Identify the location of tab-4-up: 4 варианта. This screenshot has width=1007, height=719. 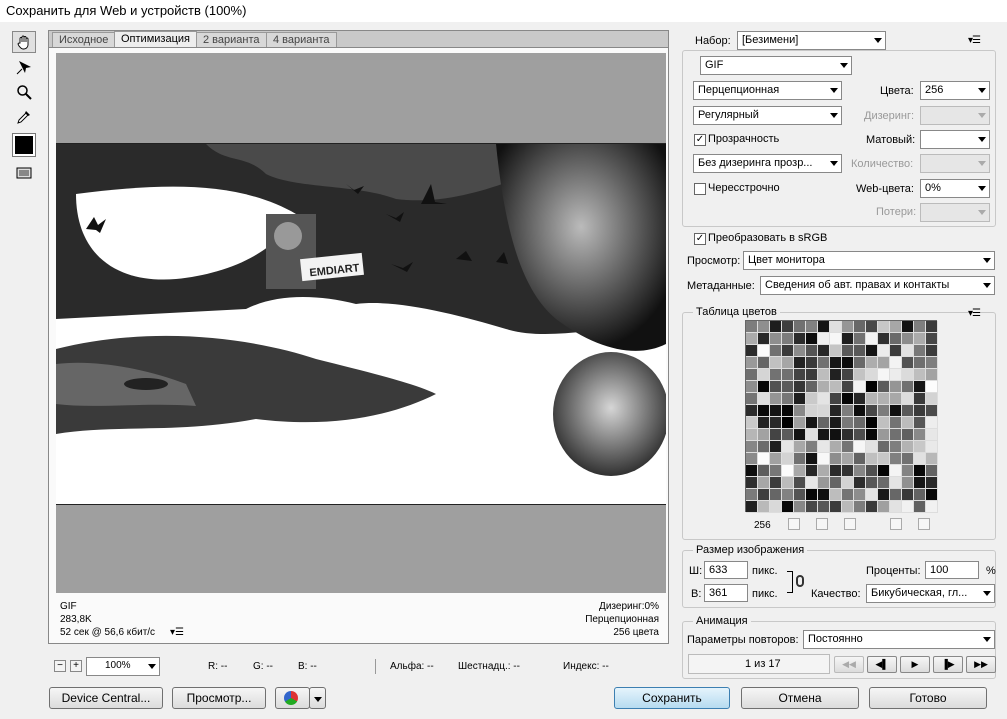
(301, 40).